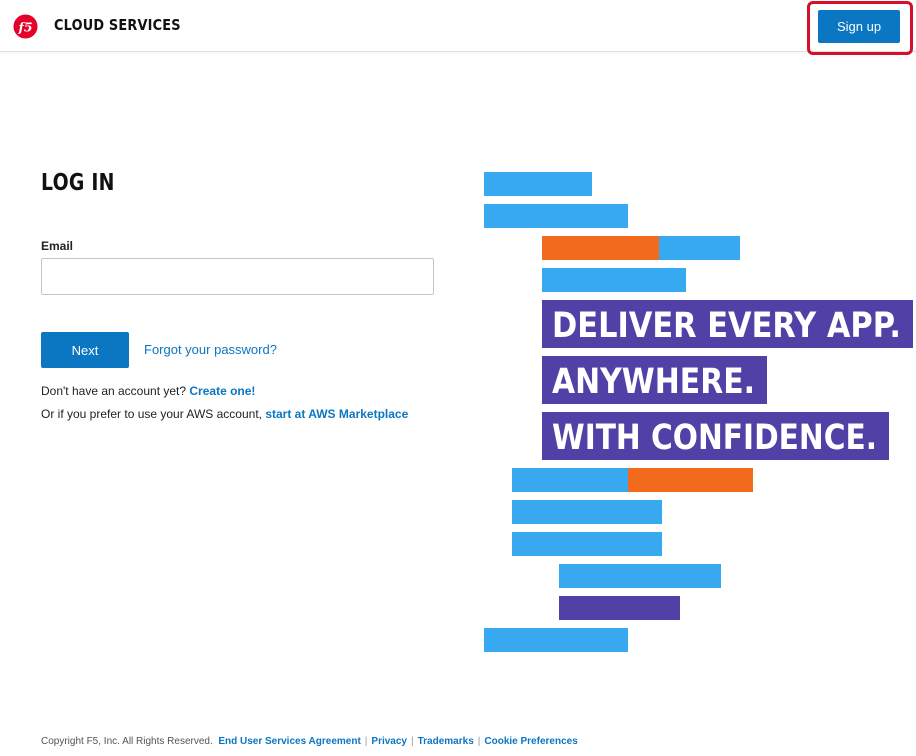 This screenshot has height=756, width=916. I want to click on next-button: Next, so click(85, 350).